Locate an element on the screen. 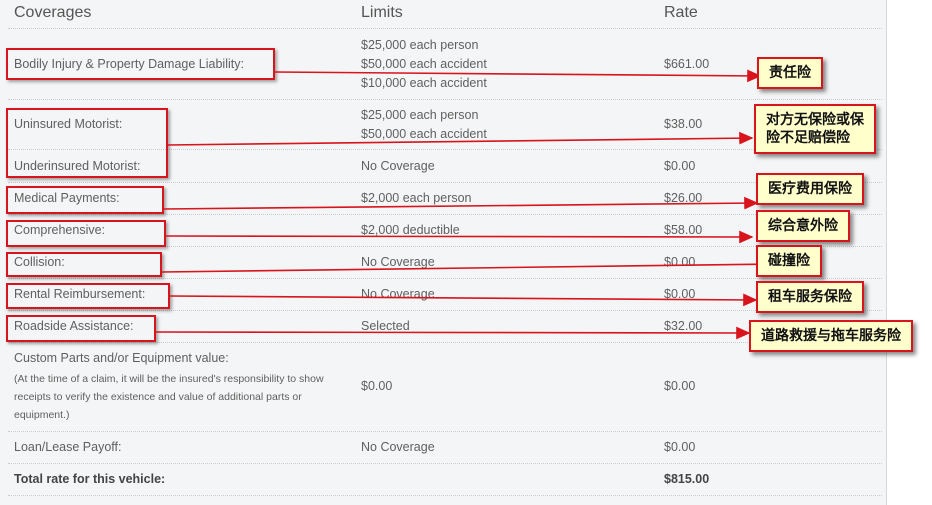 This screenshot has width=932, height=505. limit-value: $0.00 is located at coordinates (377, 386).